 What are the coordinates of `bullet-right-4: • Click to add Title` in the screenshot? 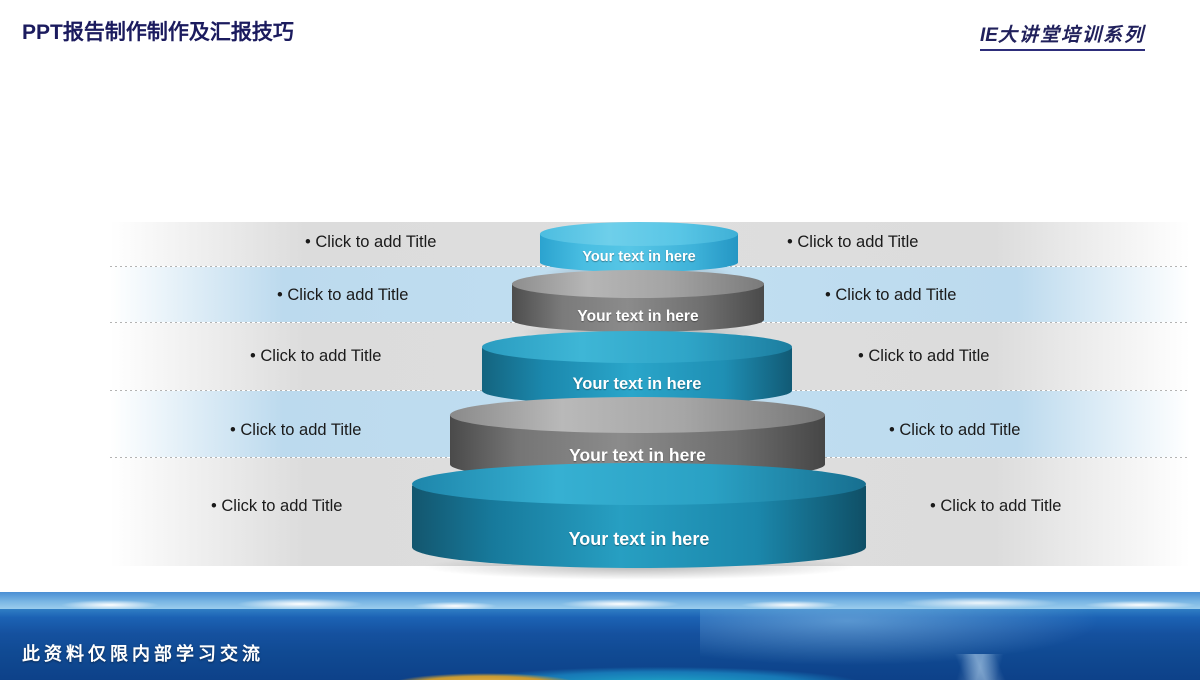 It's located at (954, 430).